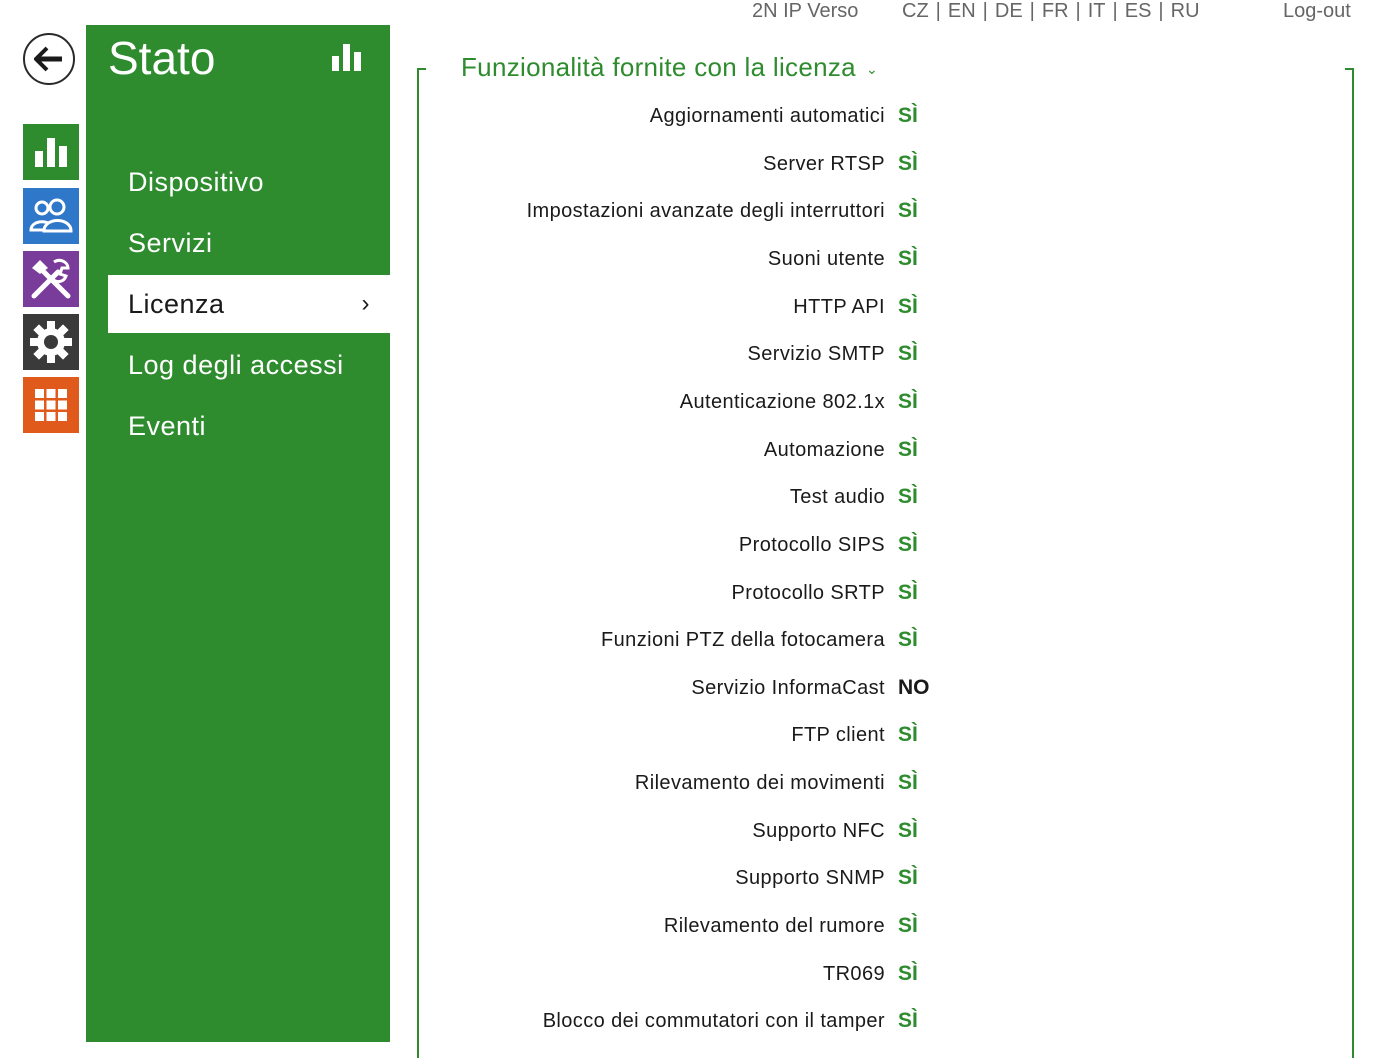  Describe the element at coordinates (788, 688) in the screenshot. I see `feature-label: Servizio InformaCast` at that location.